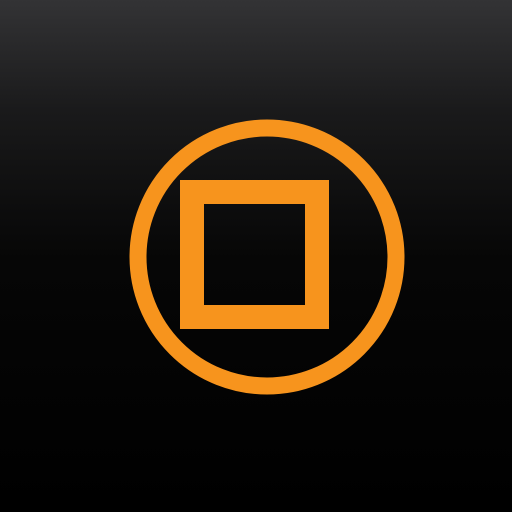 This screenshot has height=512, width=512. I want to click on stop-square, so click(254, 254).